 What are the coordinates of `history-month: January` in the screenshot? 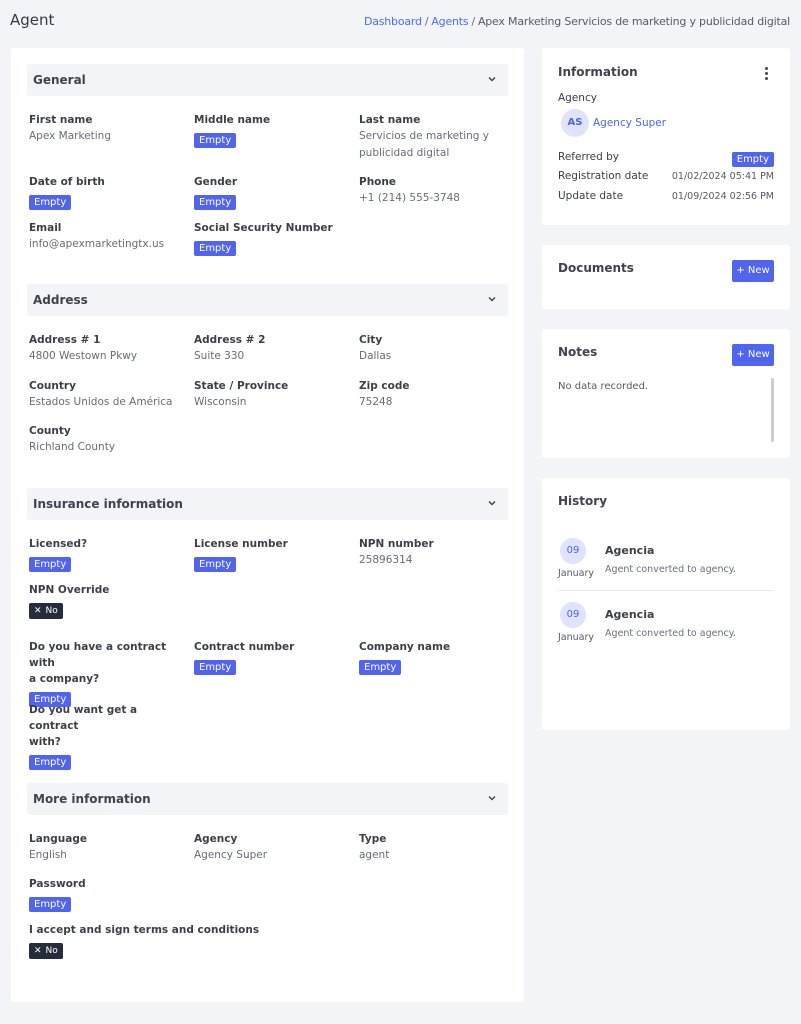 It's located at (576, 637).